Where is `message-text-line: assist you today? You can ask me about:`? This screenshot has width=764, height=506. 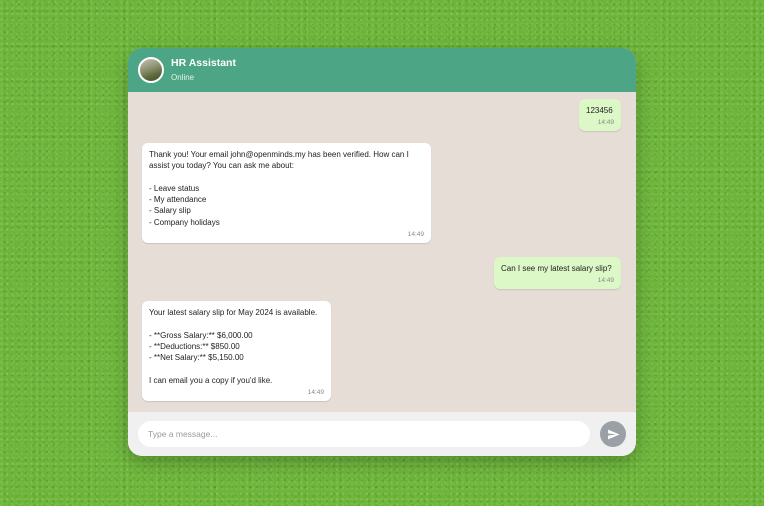 message-text-line: assist you today? You can ask me about: is located at coordinates (221, 166).